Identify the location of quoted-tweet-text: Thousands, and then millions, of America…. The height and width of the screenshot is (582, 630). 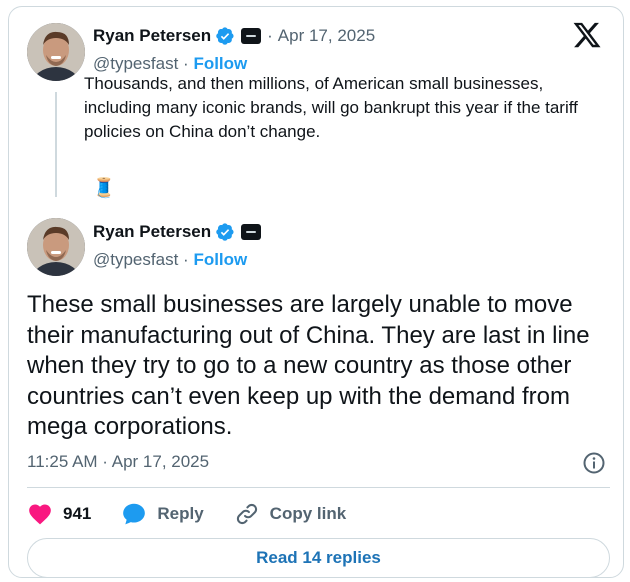
(331, 107).